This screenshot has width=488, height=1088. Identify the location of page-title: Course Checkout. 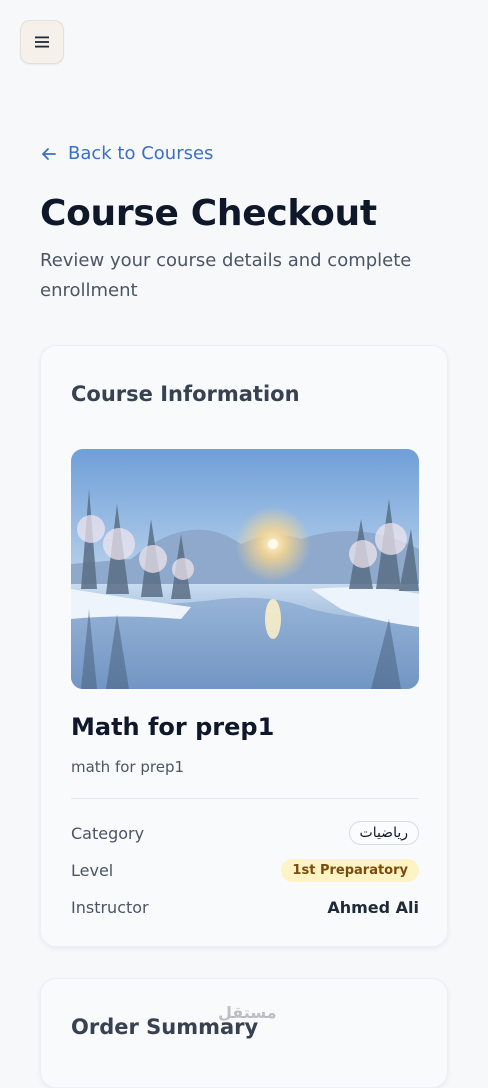
(208, 213).